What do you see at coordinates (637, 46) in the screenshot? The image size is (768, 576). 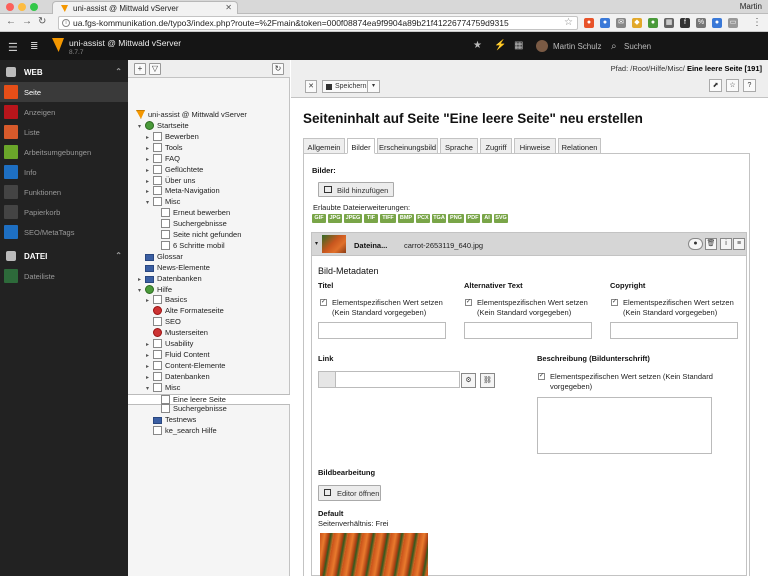 I see `search-label: Suchen` at bounding box center [637, 46].